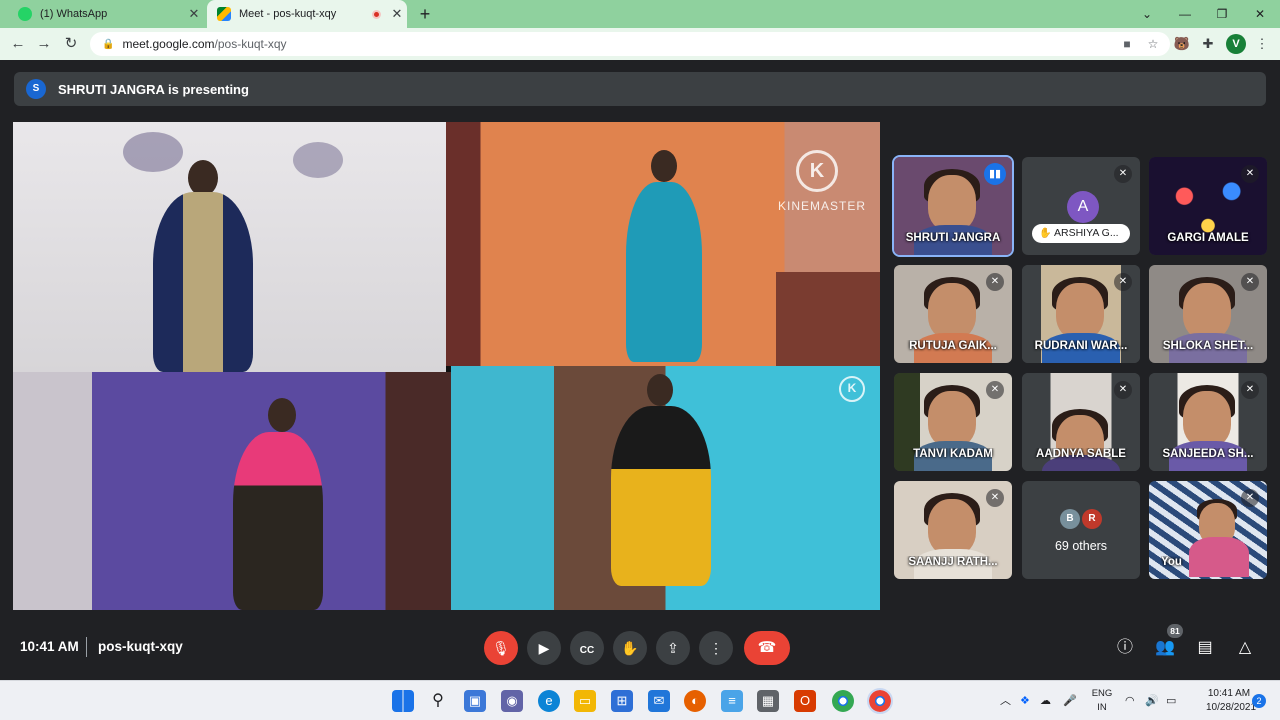 This screenshot has height=720, width=1280. Describe the element at coordinates (630, 648) in the screenshot. I see `raise-hand-button: ✋` at that location.